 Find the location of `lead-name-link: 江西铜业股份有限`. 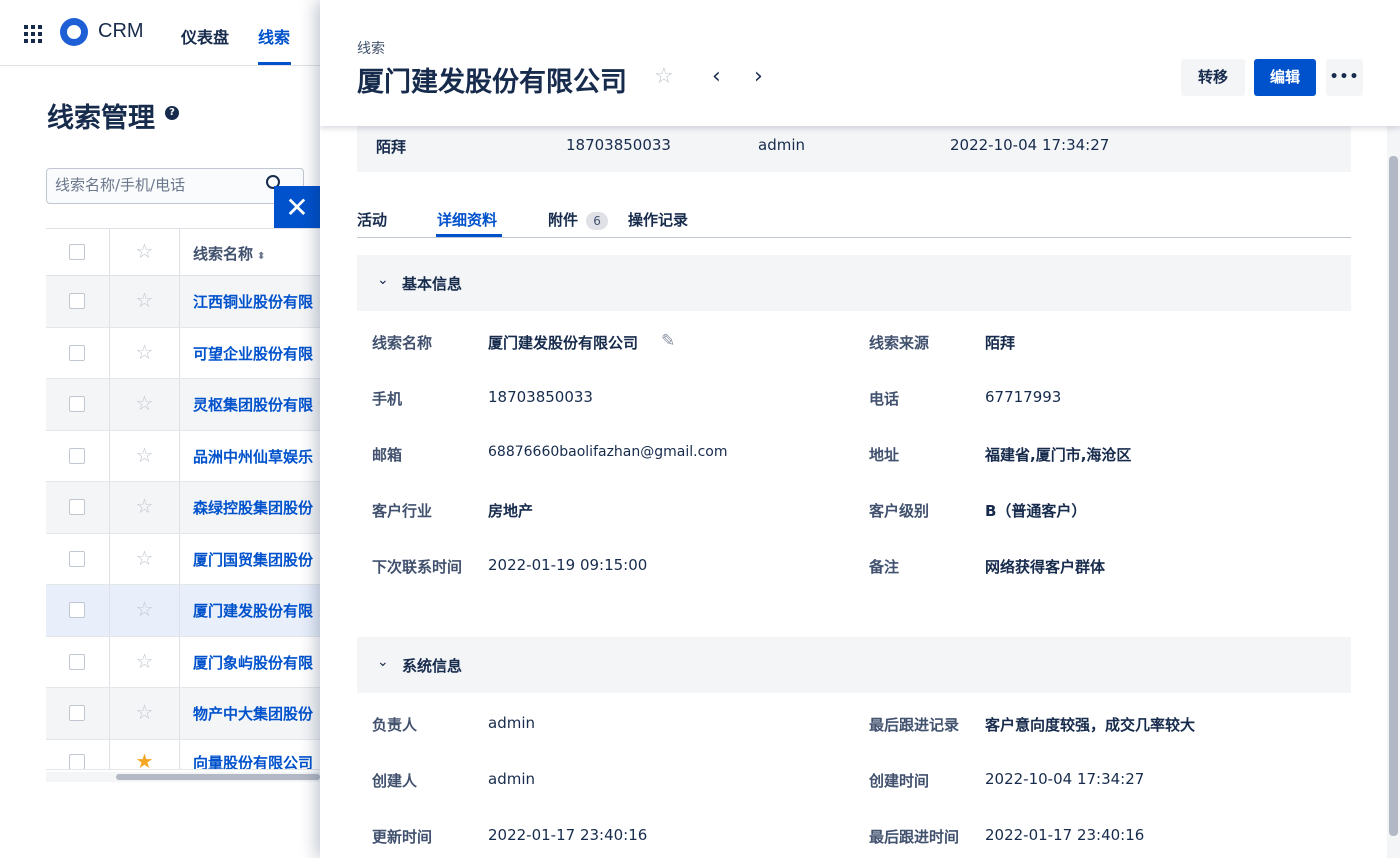

lead-name-link: 江西铜业股份有限 is located at coordinates (256, 301).